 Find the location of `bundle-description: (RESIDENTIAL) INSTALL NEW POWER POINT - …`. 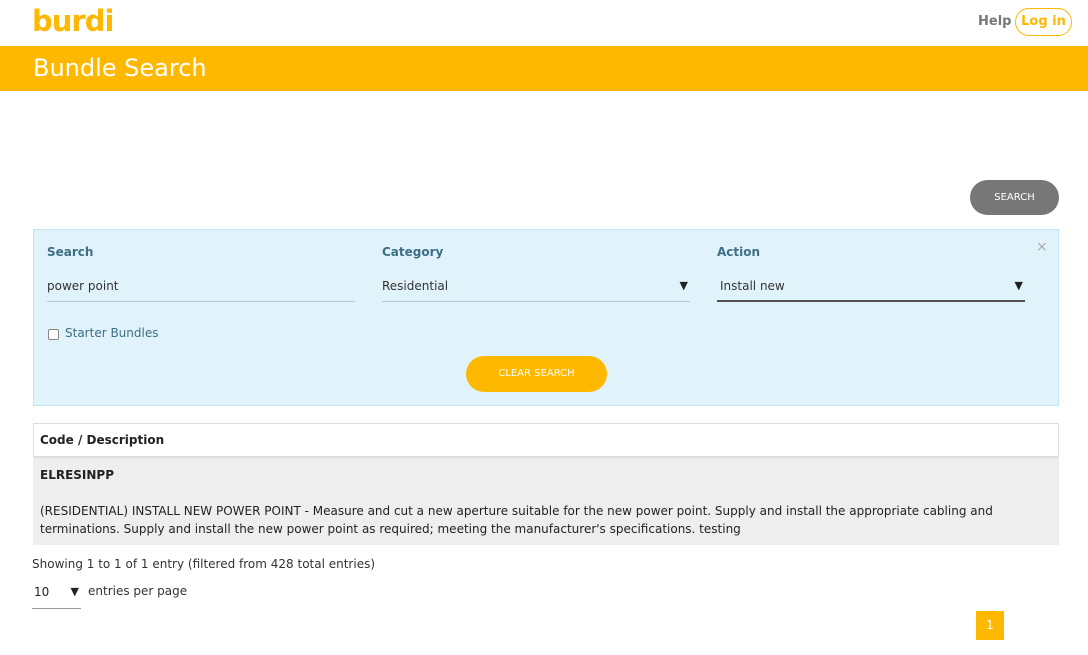

bundle-description: (RESIDENTIAL) INSTALL NEW POWER POINT - … is located at coordinates (516, 520).